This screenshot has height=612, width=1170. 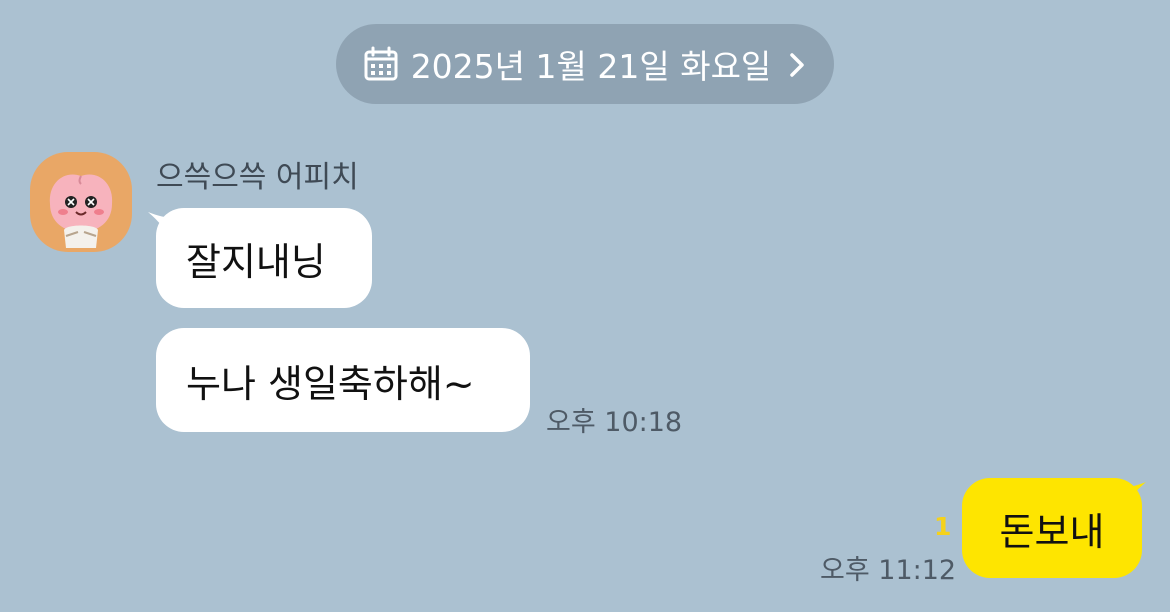 What do you see at coordinates (81, 211) in the screenshot?
I see `apeach-avatar-icon` at bounding box center [81, 211].